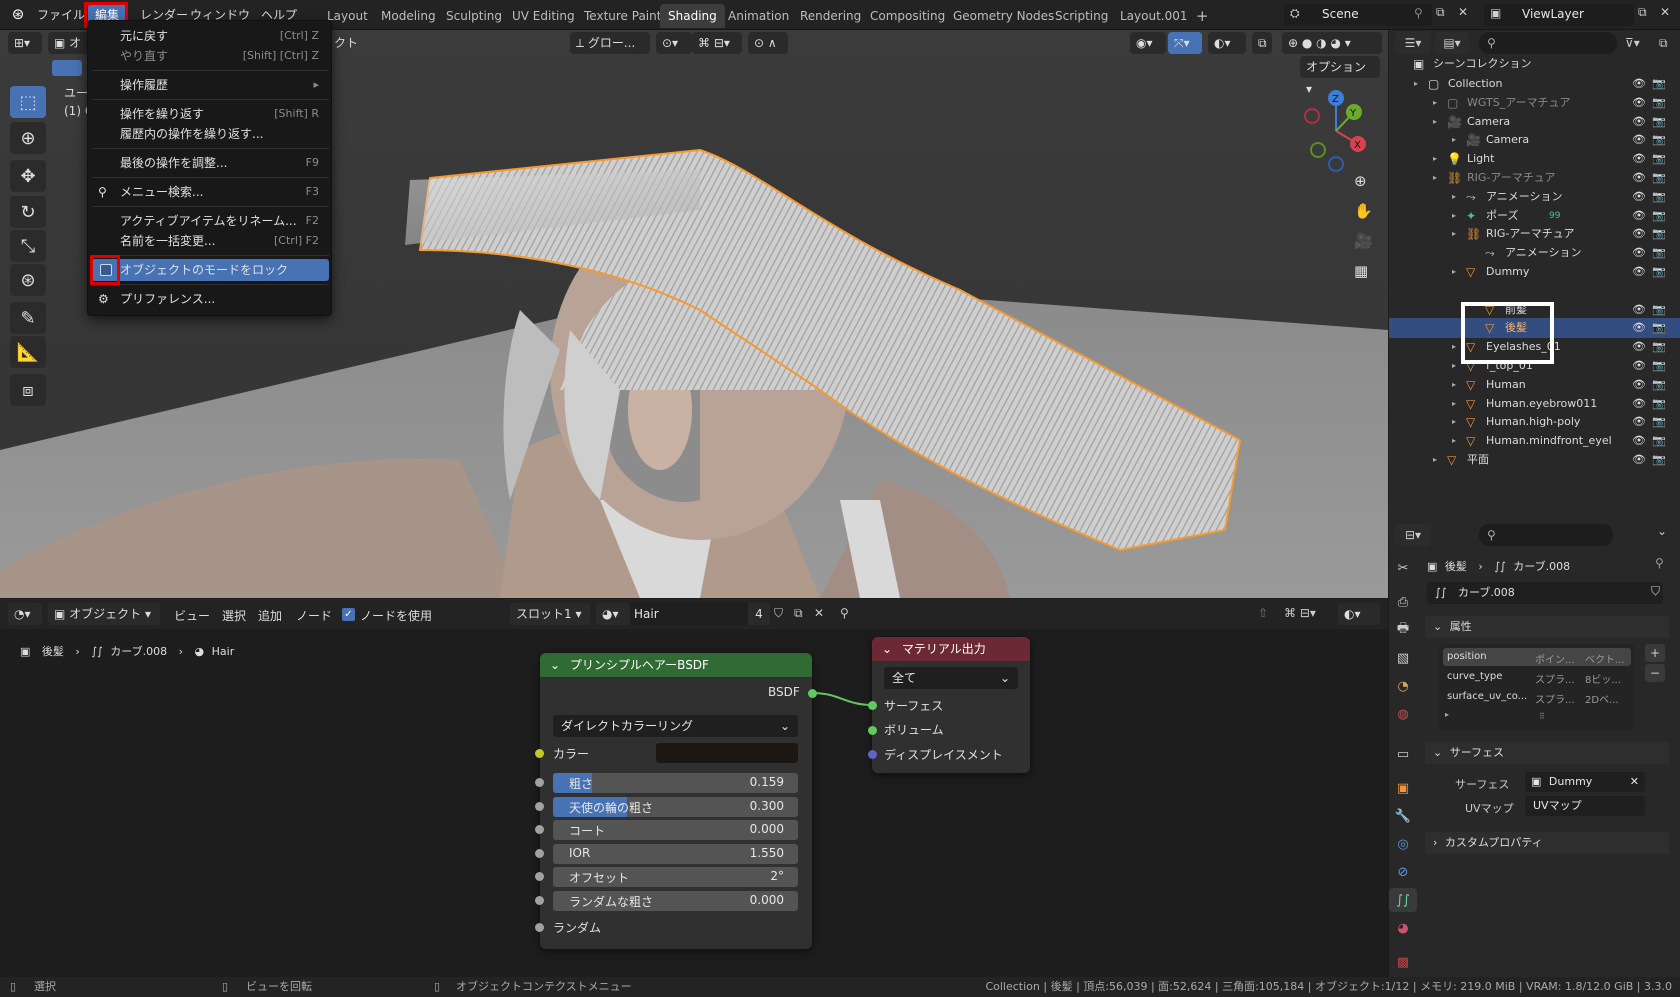  What do you see at coordinates (1336, 131) in the screenshot?
I see `navigation-gizmo: Z X Y` at bounding box center [1336, 131].